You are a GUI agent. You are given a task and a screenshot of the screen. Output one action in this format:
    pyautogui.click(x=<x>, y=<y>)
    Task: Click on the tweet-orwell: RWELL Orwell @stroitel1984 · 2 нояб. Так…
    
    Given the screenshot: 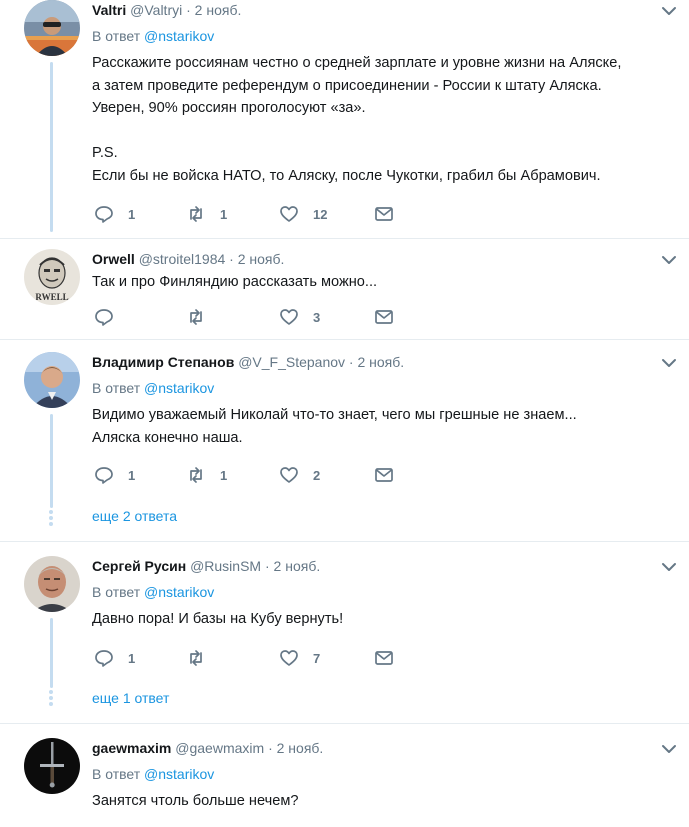 What is the action you would take?
    pyautogui.click(x=344, y=289)
    